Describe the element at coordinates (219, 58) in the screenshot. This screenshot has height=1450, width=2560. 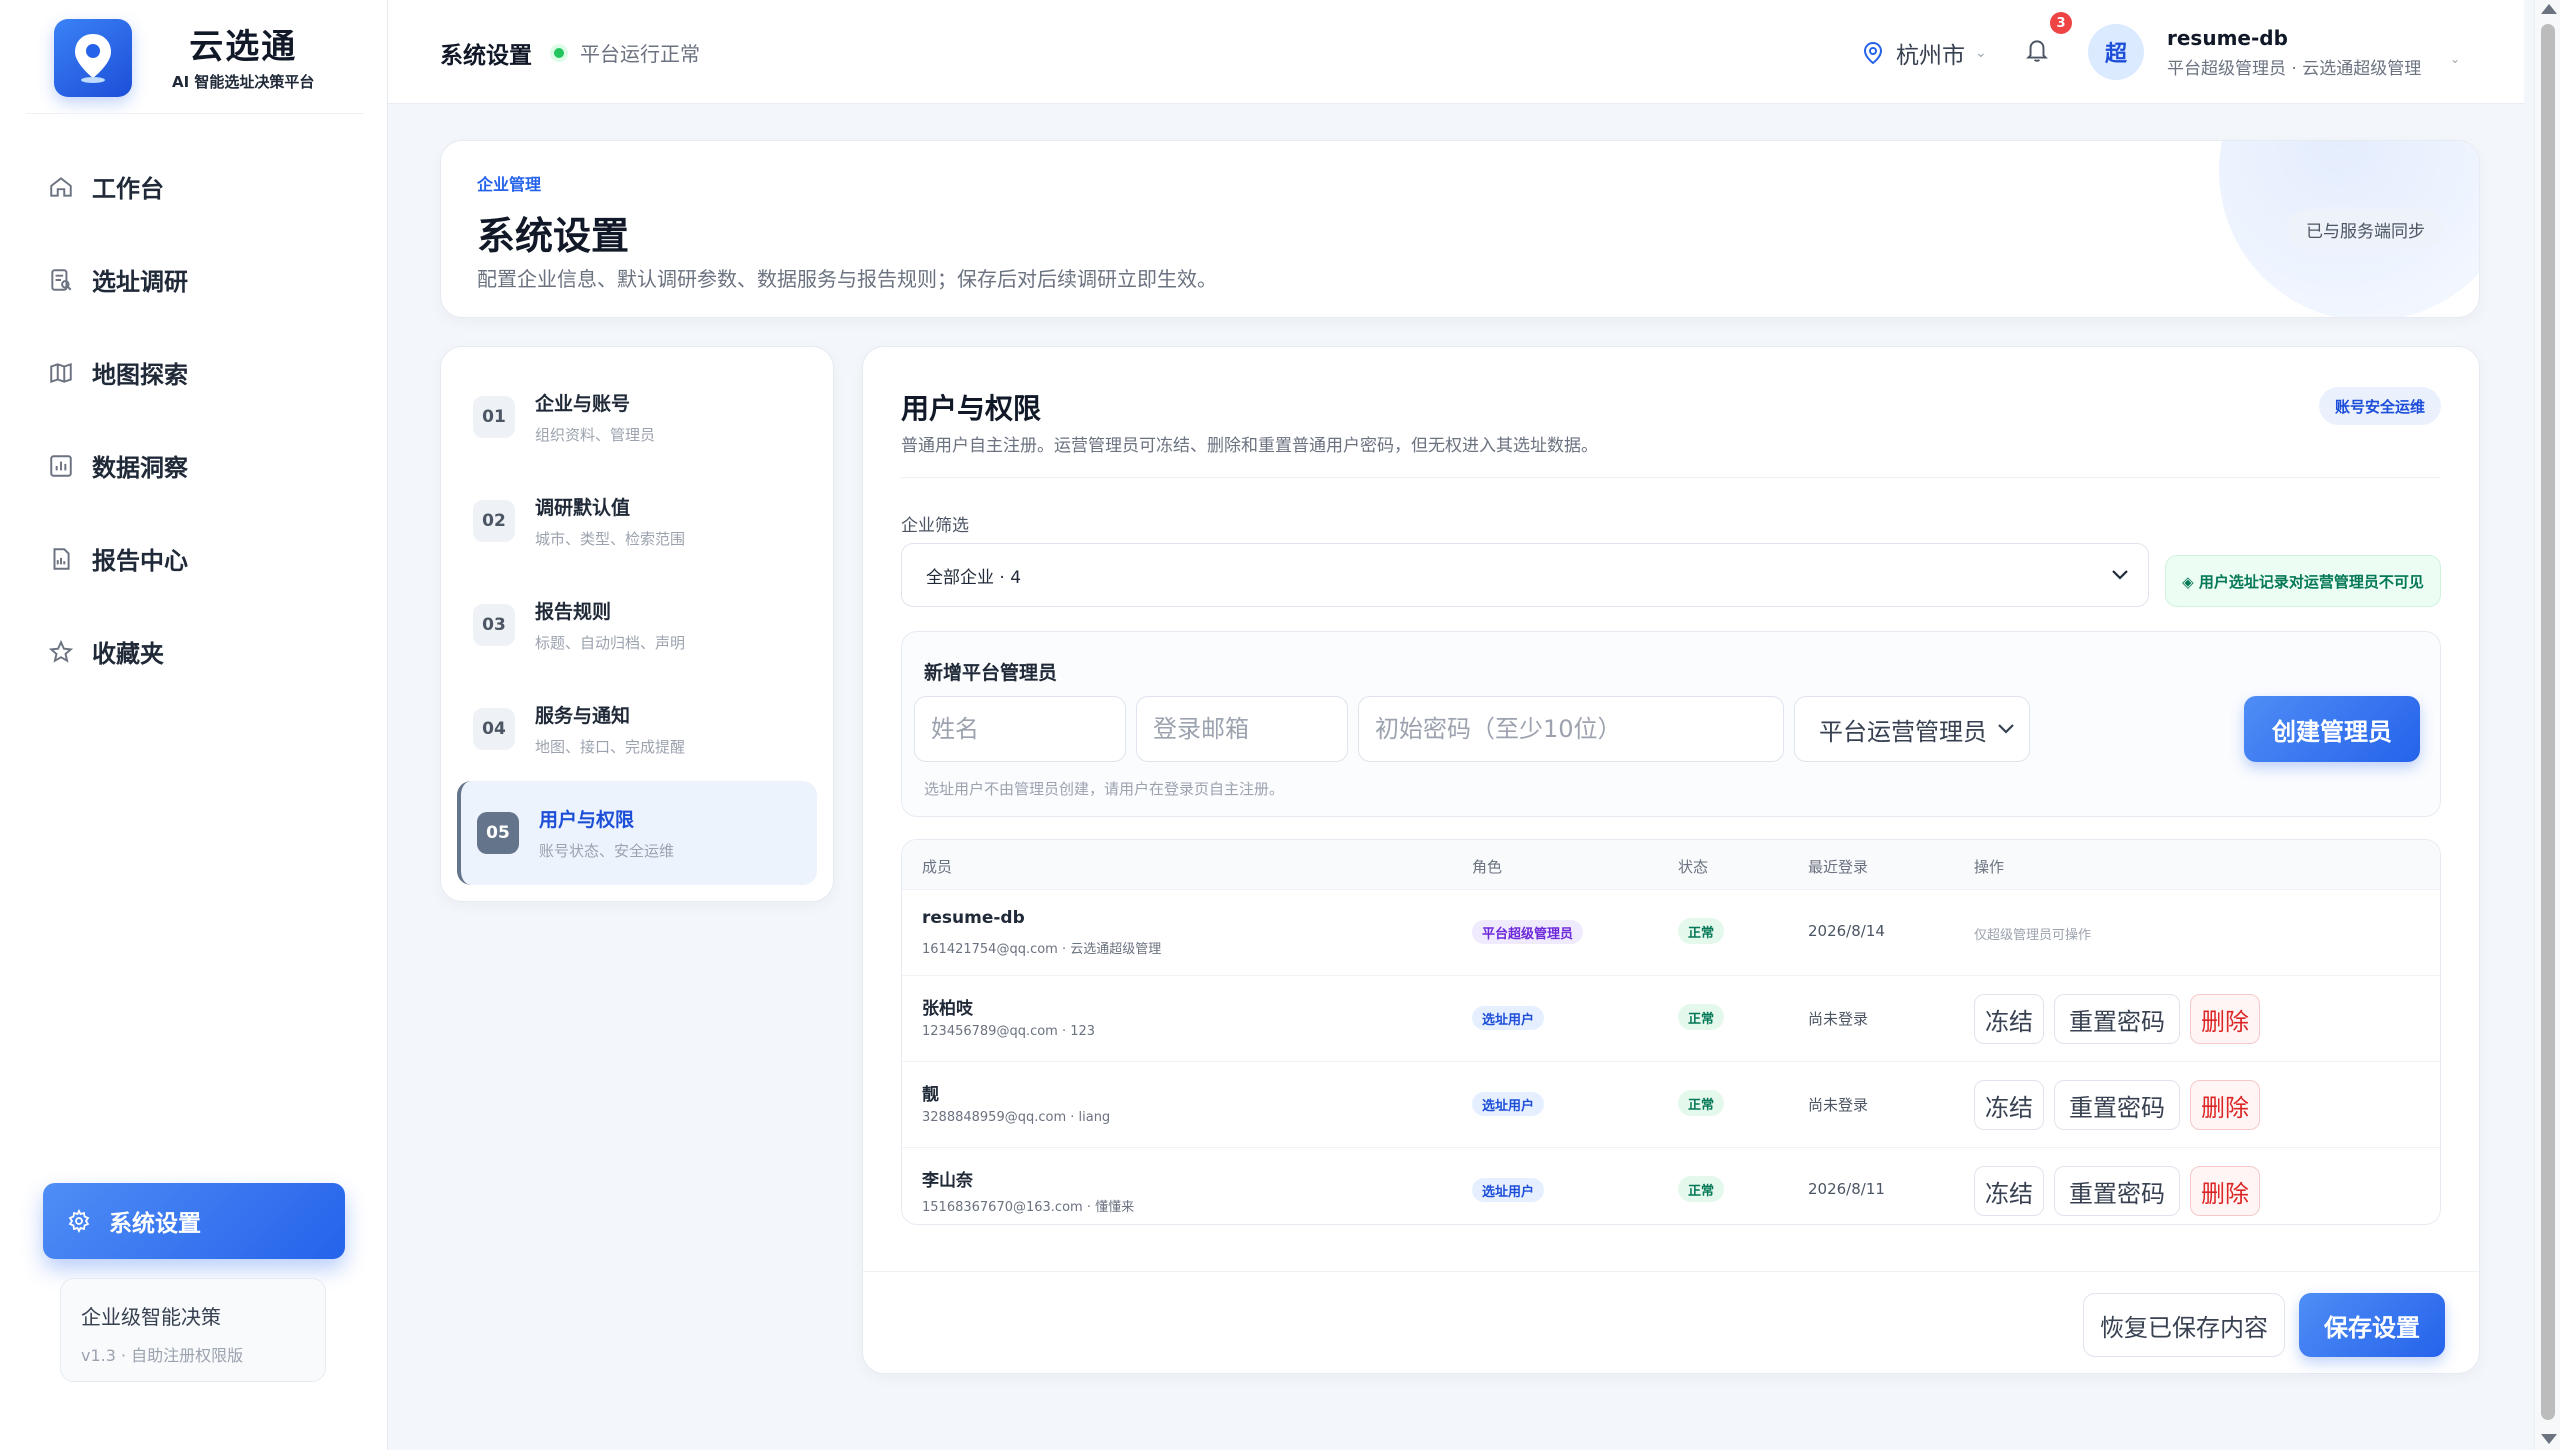
I see `brand: 云选通 AI 智能选址决策平台` at that location.